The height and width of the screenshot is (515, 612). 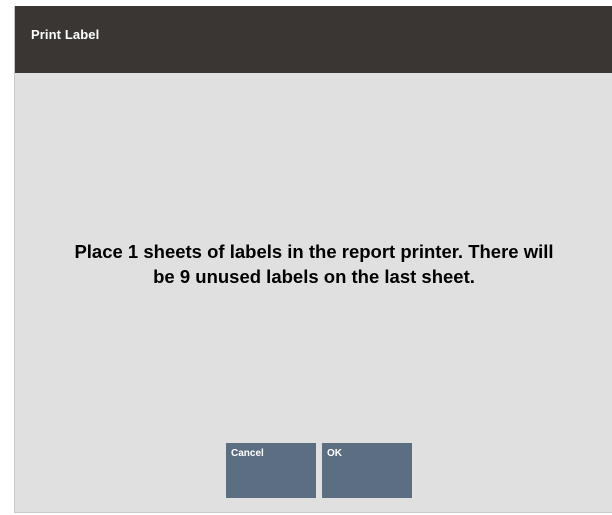 What do you see at coordinates (65, 34) in the screenshot?
I see `dialog-title: Print Label` at bounding box center [65, 34].